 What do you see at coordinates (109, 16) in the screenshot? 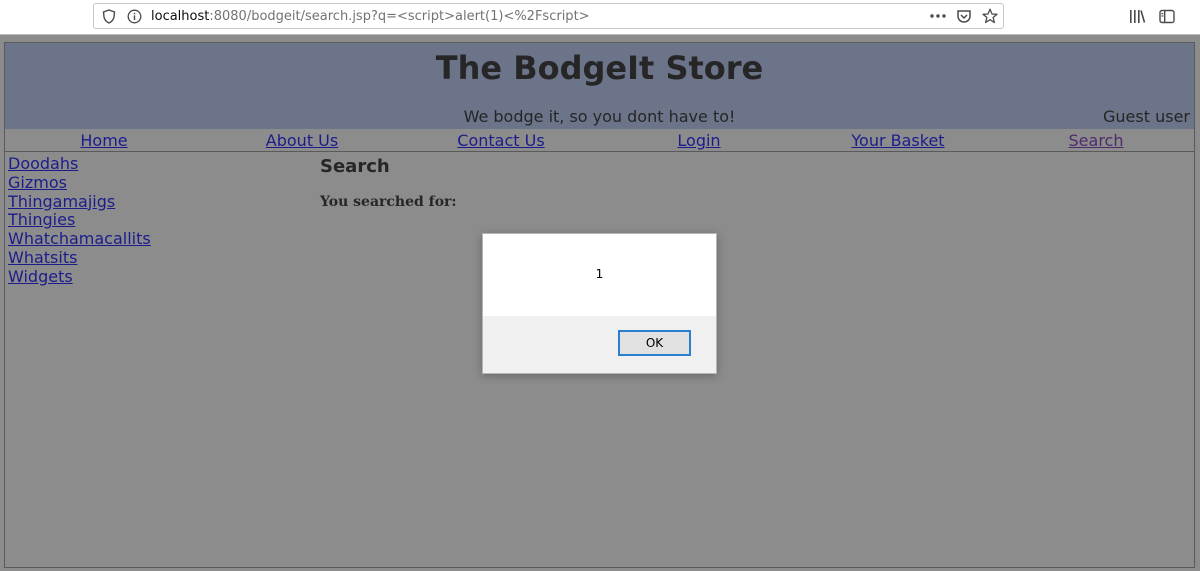
I see `shield-icon` at bounding box center [109, 16].